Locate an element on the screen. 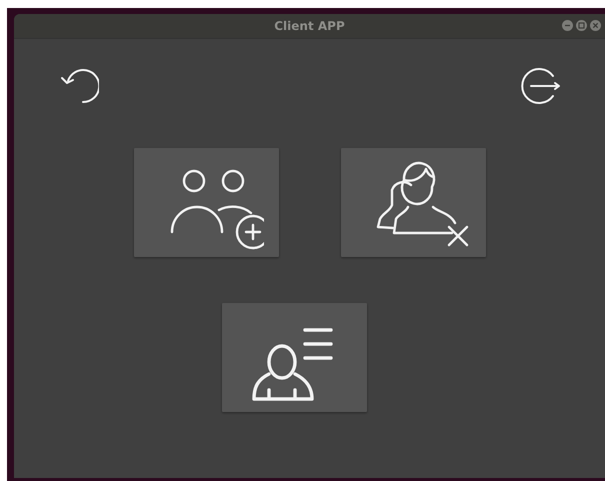 This screenshot has height=481, width=605. window-title: Client APP is located at coordinates (309, 26).